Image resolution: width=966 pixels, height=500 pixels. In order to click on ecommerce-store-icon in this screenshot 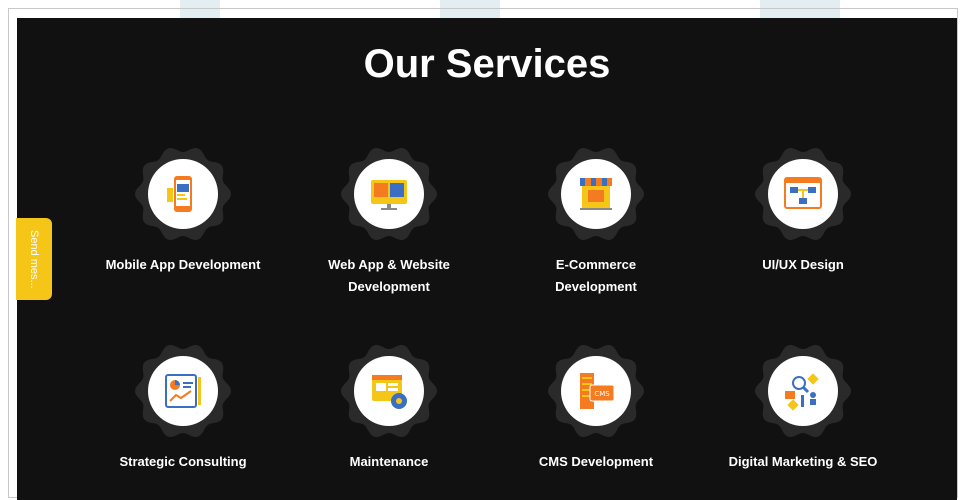, I will do `click(596, 194)`.